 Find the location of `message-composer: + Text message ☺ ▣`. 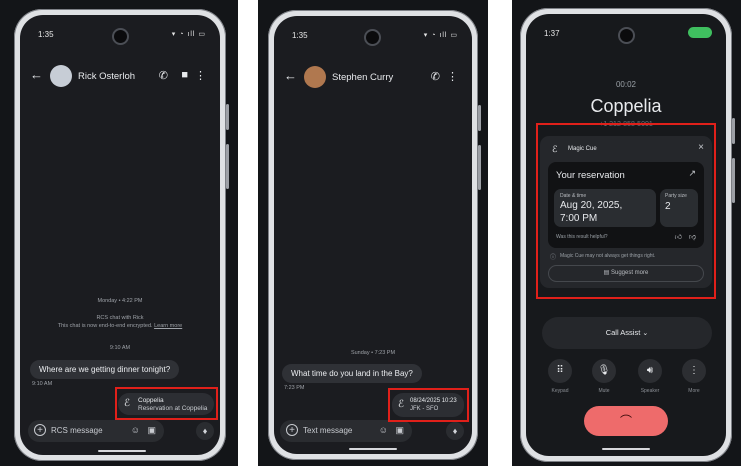

message-composer: + Text message ☺ ▣ is located at coordinates (346, 431).